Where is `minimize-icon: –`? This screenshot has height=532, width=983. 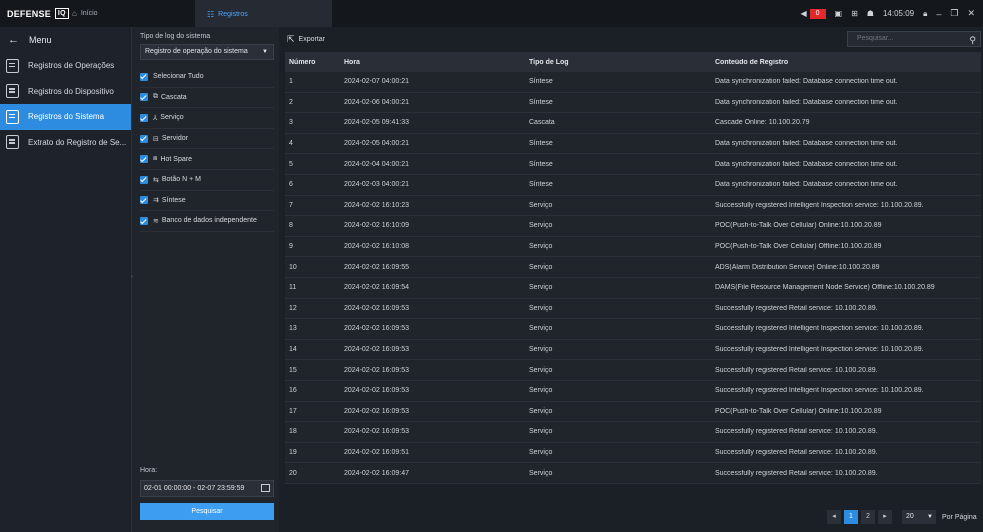
minimize-icon: – is located at coordinates (938, 14).